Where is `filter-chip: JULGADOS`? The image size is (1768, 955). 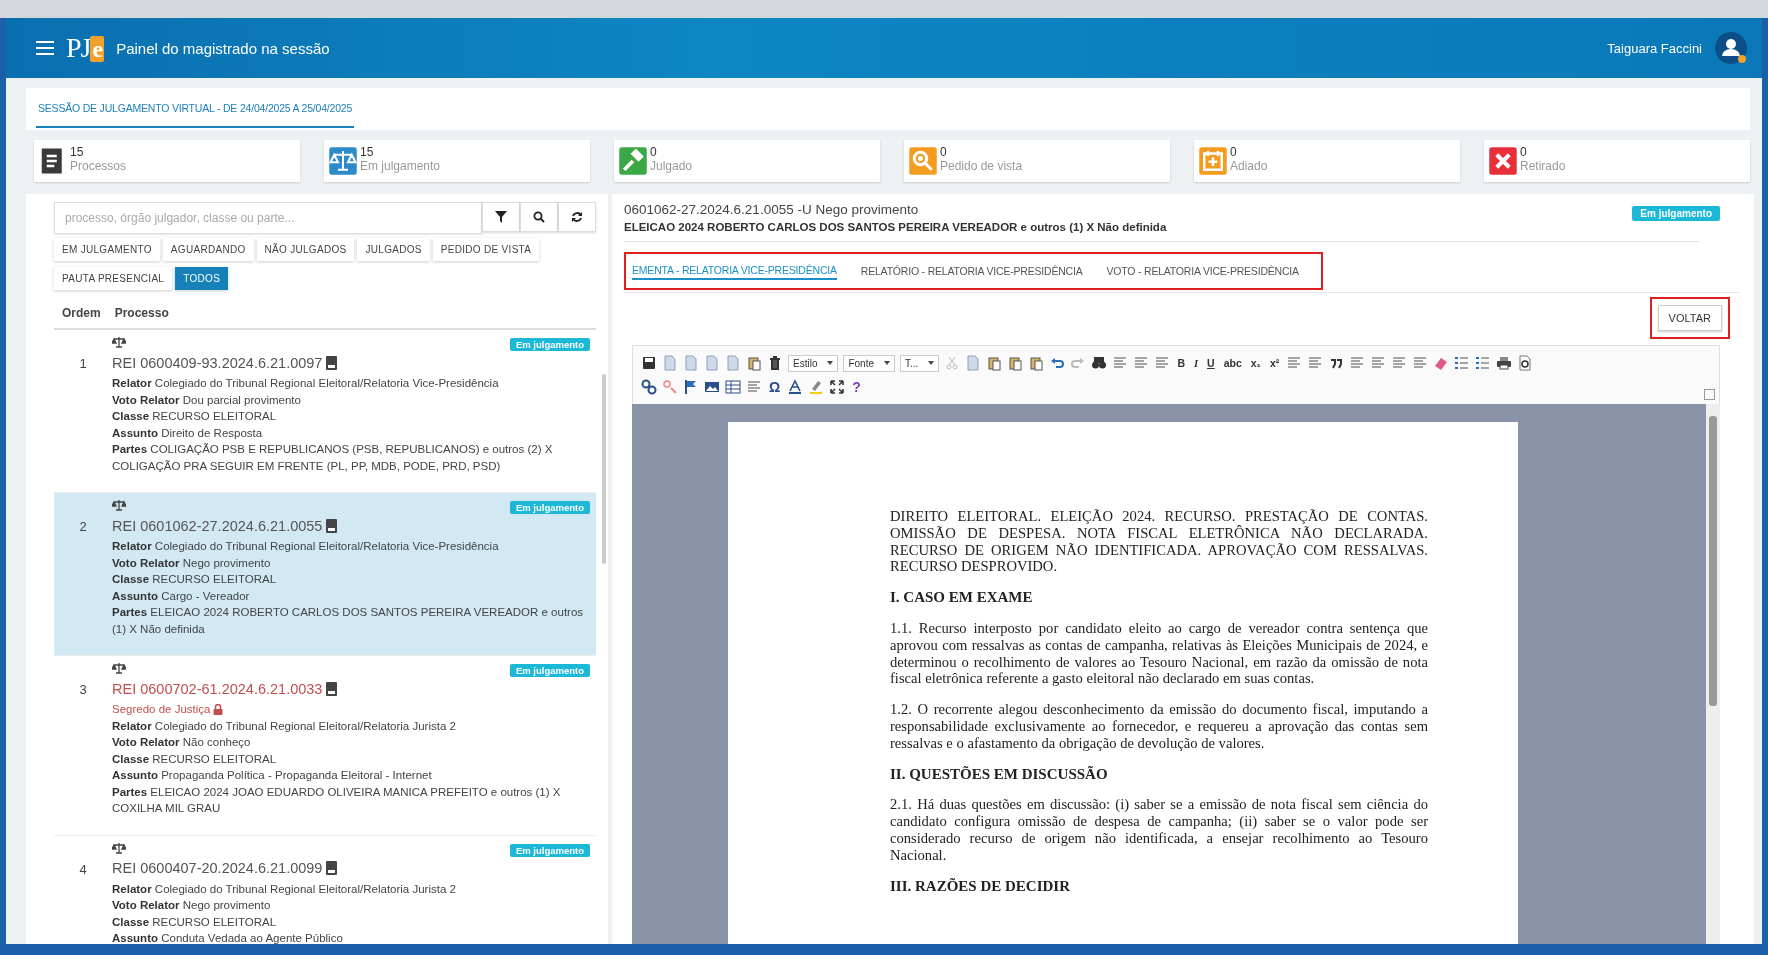
filter-chip: JULGADOS is located at coordinates (393, 249).